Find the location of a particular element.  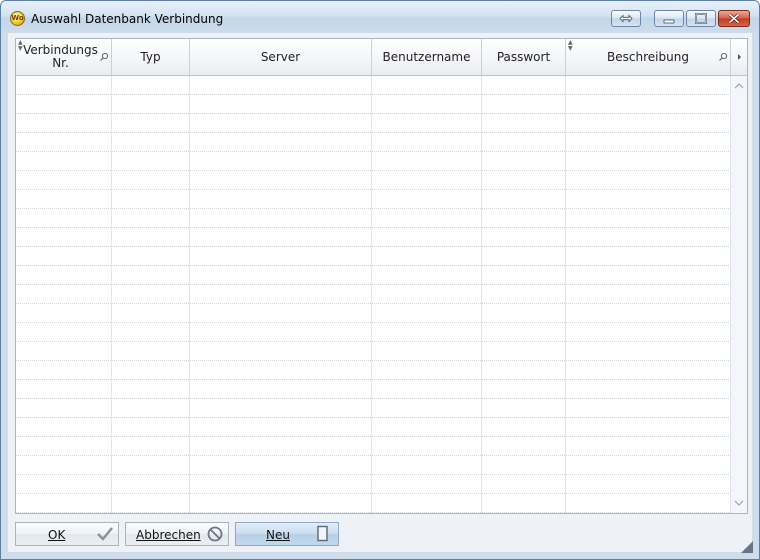

resize-grip-icon is located at coordinates (747, 547).